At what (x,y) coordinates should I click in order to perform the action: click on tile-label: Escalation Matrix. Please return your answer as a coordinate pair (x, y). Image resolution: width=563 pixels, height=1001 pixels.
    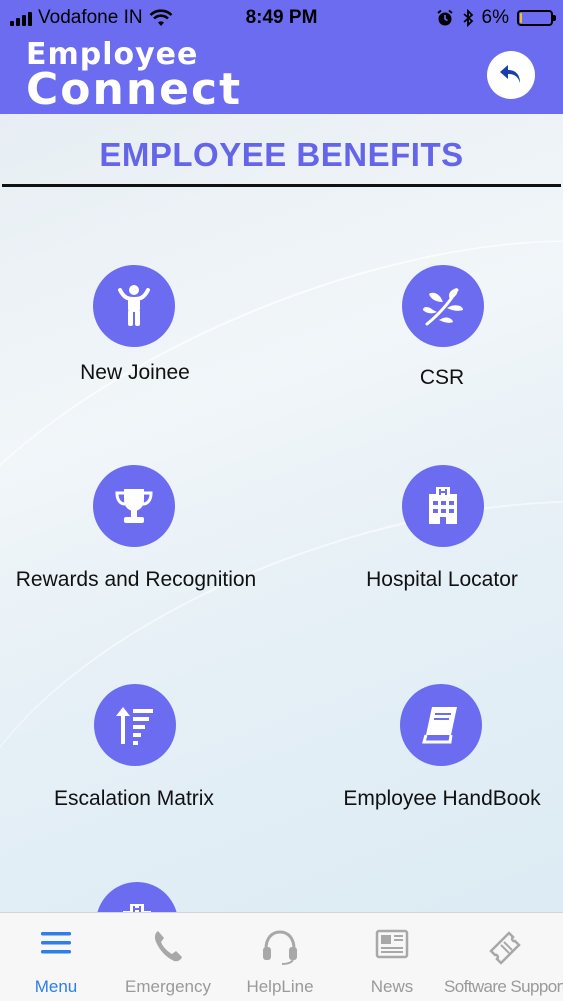
    Looking at the image, I should click on (134, 798).